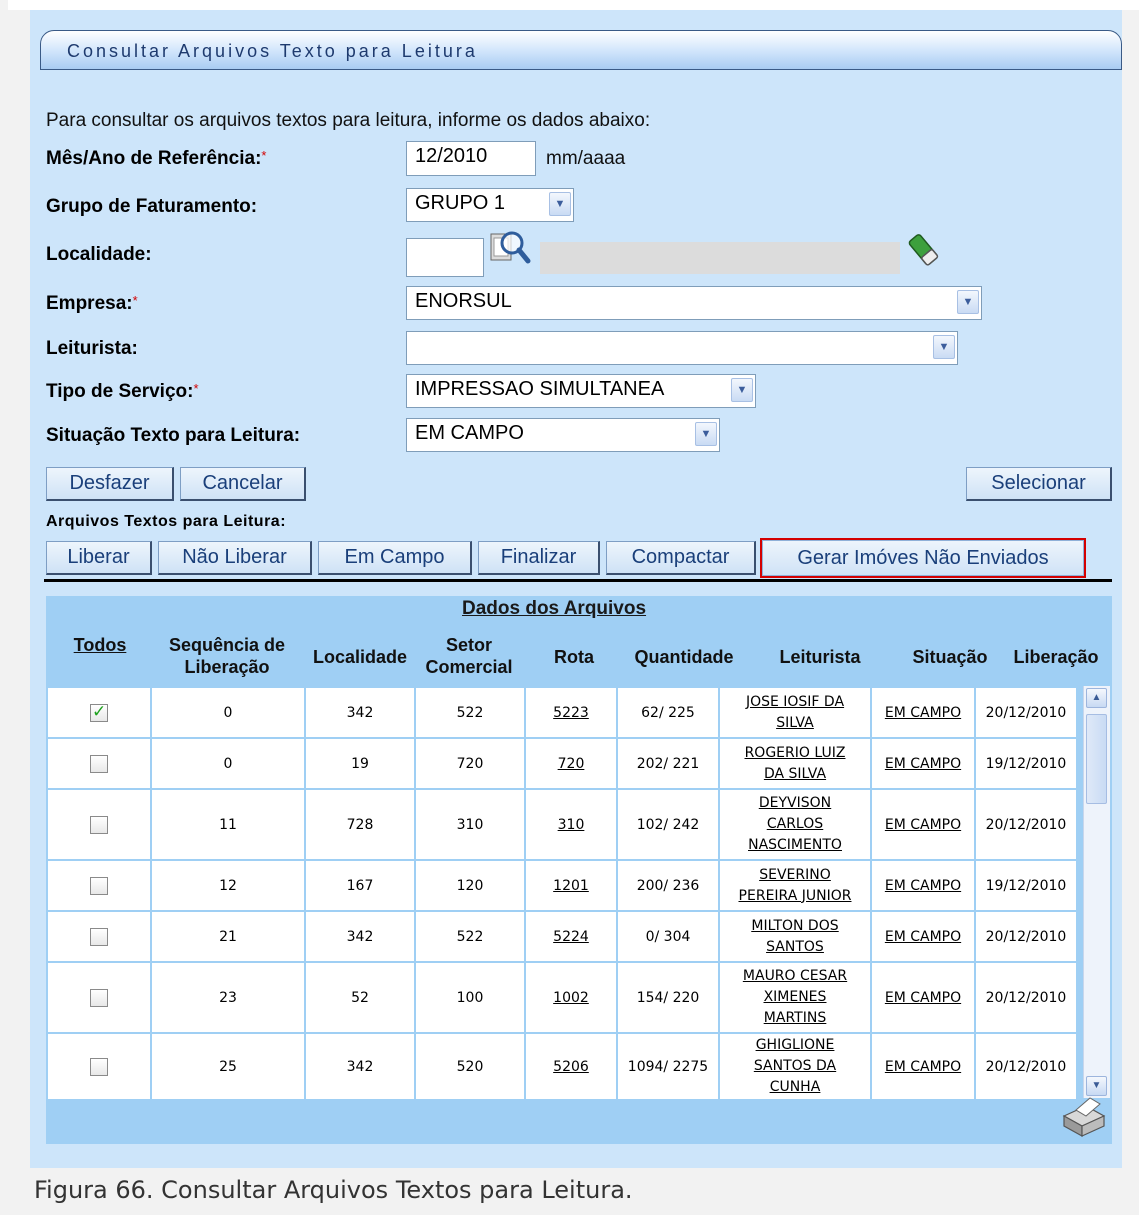 This screenshot has width=1139, height=1215. Describe the element at coordinates (669, 936) in the screenshot. I see `cell-qtd: 0/ 304` at that location.